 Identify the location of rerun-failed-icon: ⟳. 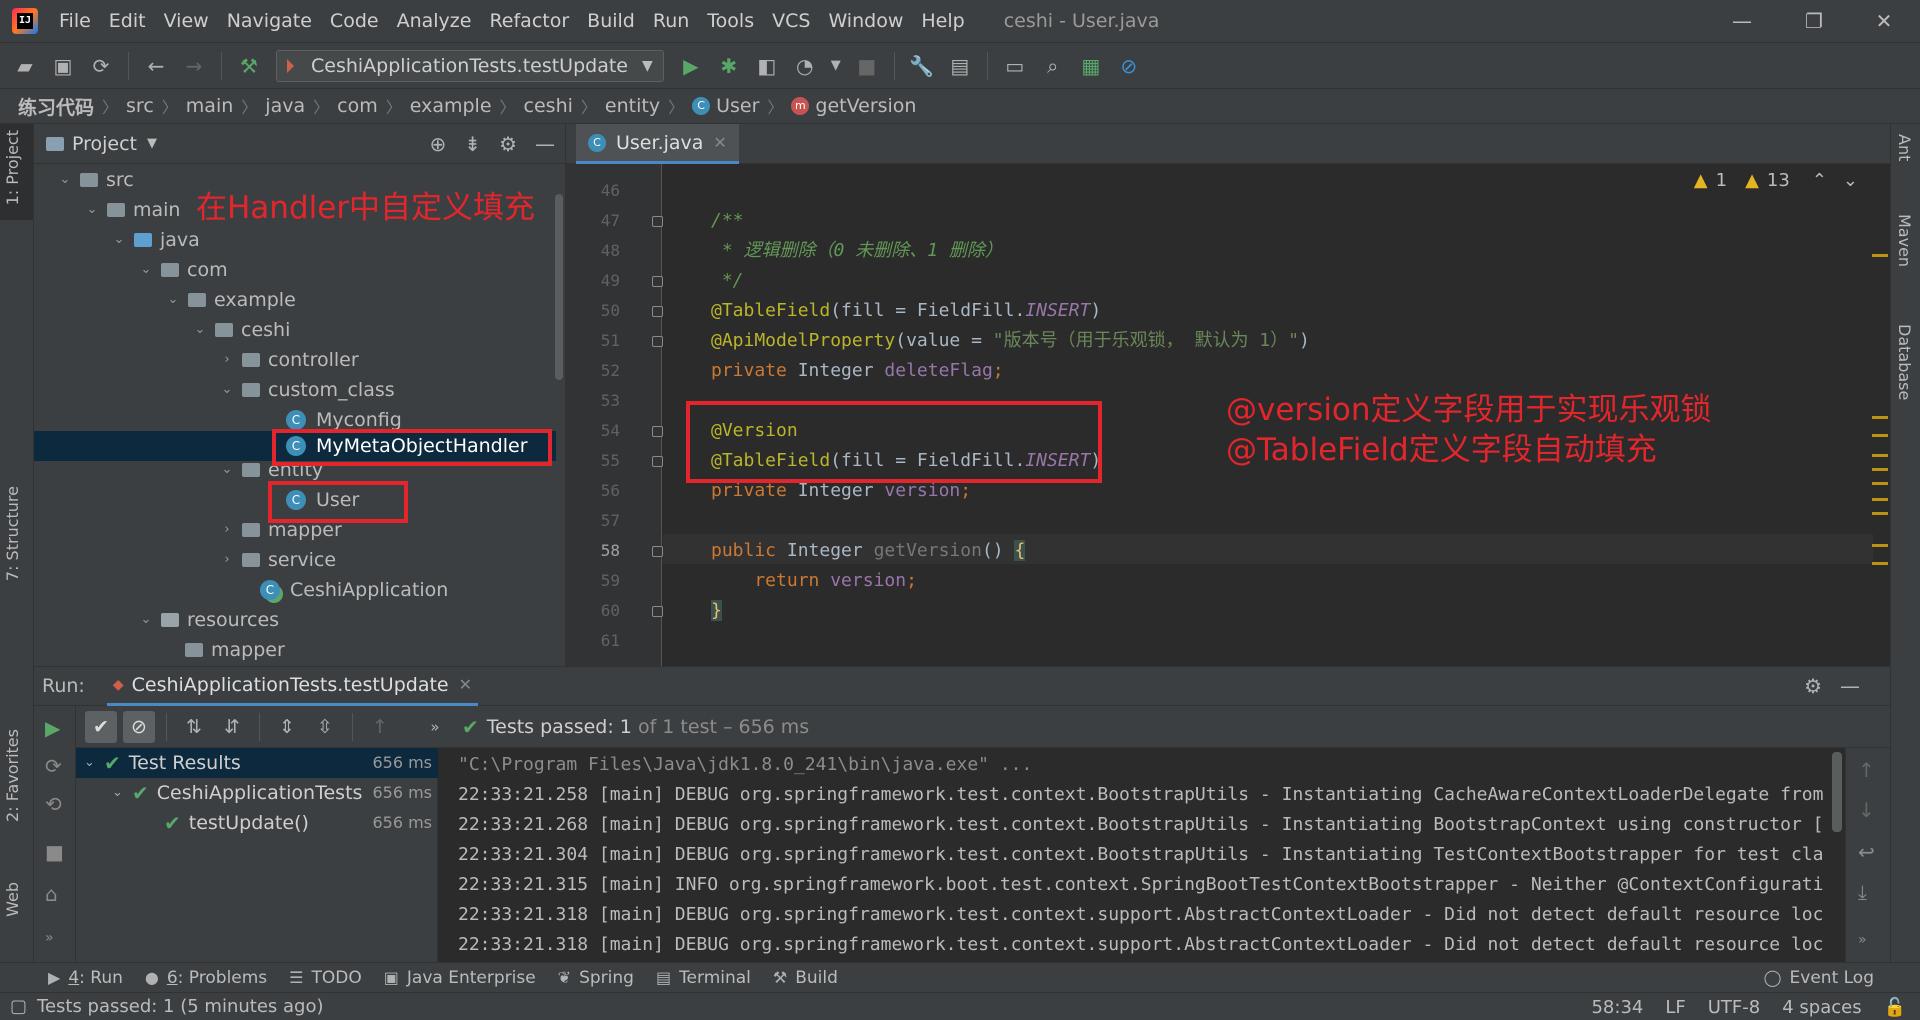
(53, 766).